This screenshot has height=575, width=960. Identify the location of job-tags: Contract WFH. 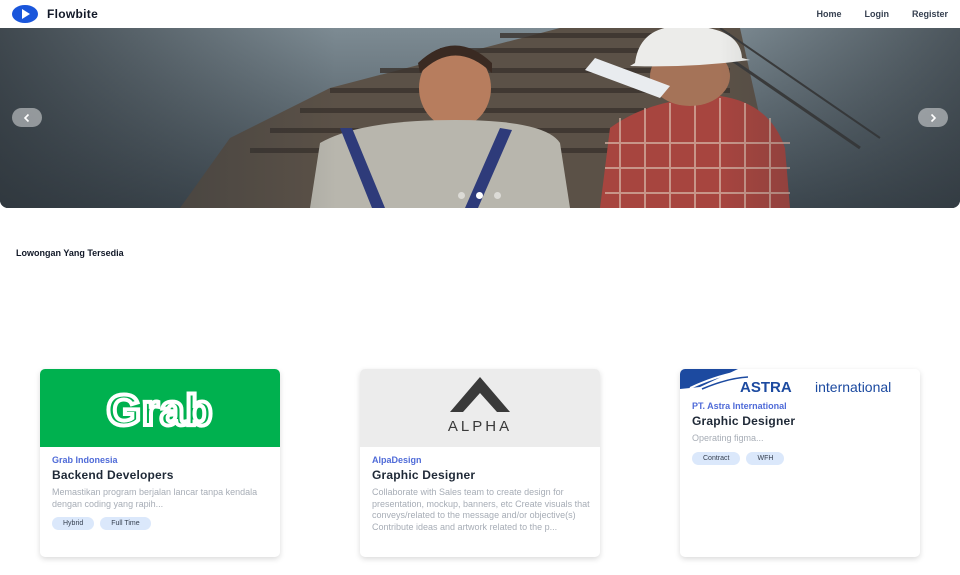
(801, 458).